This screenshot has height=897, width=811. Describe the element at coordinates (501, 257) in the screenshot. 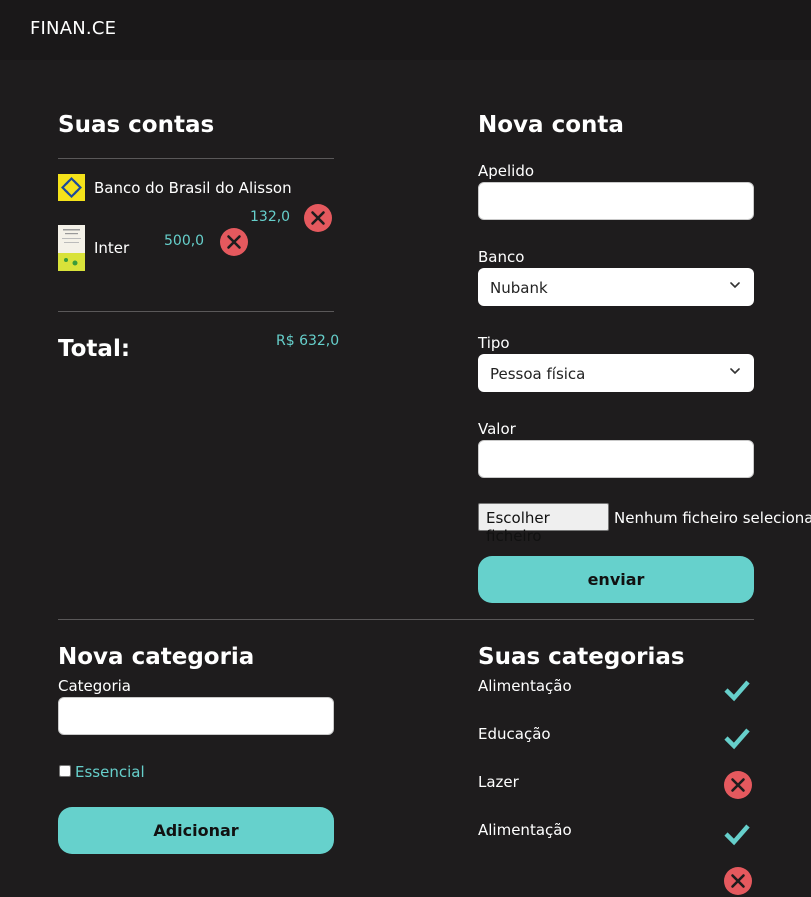

I see `bank-label: Banco` at that location.